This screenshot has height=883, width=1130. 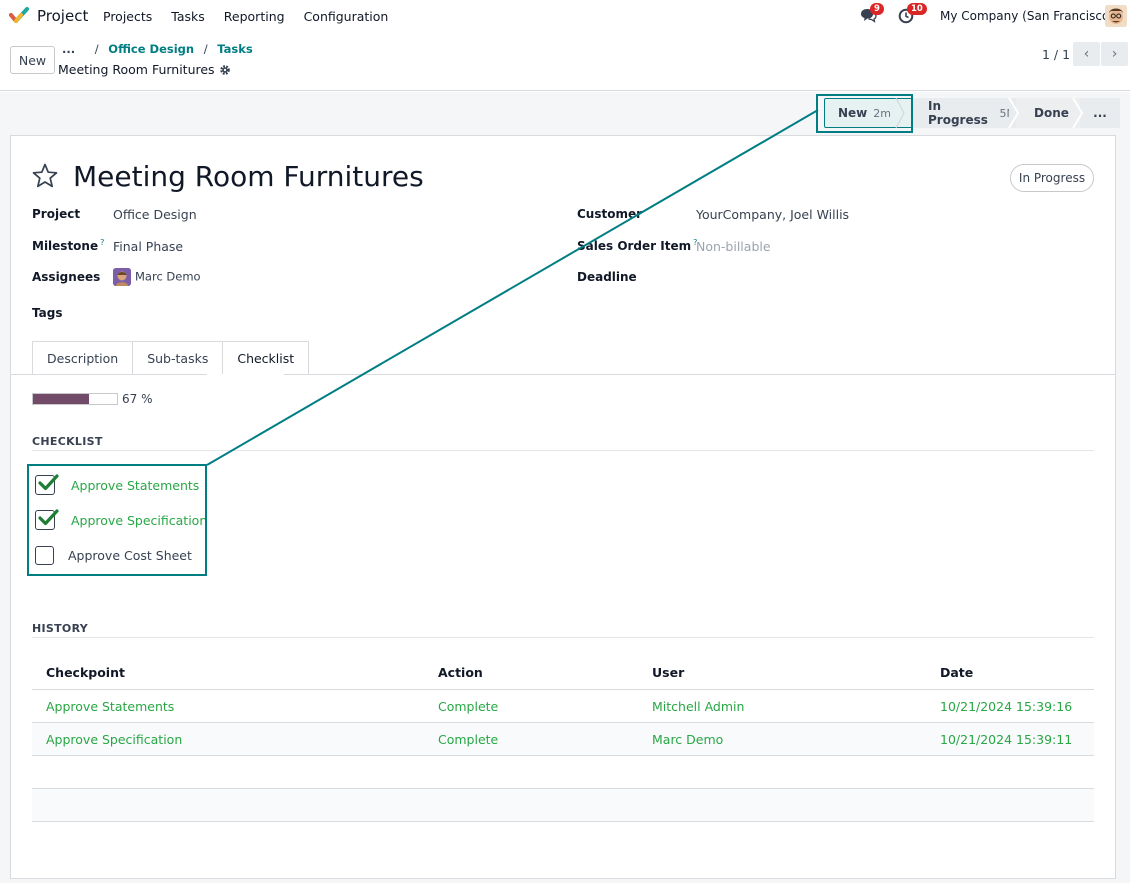 I want to click on user-avatar-icon, so click(x=1116, y=16).